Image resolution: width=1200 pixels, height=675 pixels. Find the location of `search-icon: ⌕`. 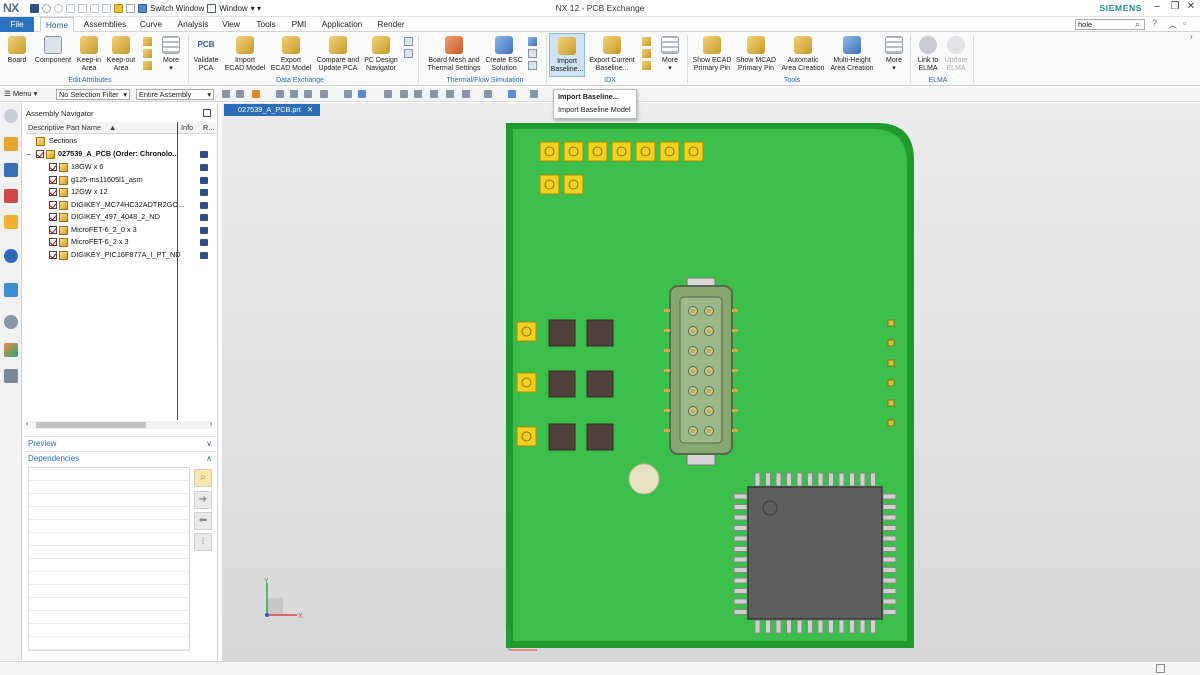

search-icon: ⌕ is located at coordinates (1137, 24).